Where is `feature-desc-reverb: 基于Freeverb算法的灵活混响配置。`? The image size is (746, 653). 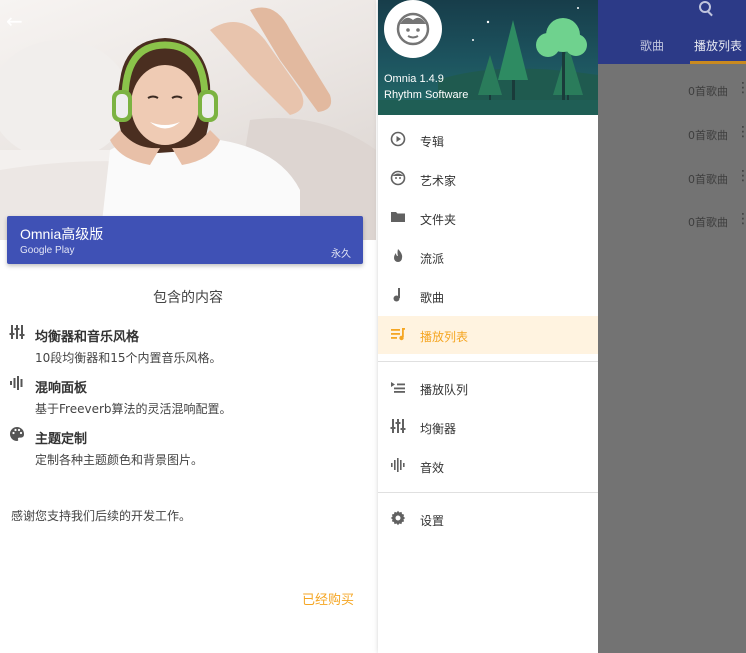 feature-desc-reverb: 基于Freeverb算法的灵活混响配置。 is located at coordinates (133, 409).